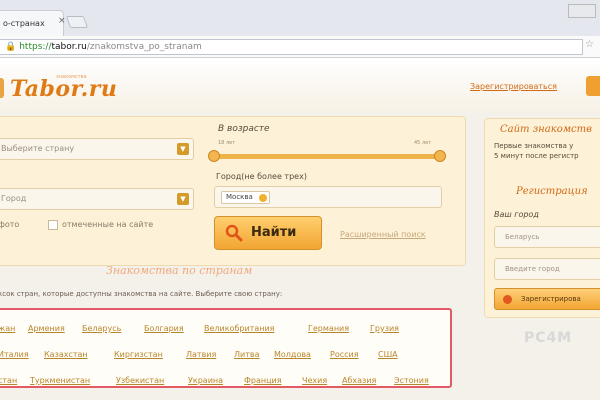 This screenshot has width=600, height=400. Describe the element at coordinates (53, 225) in the screenshot. I see `online-checkbox` at that location.